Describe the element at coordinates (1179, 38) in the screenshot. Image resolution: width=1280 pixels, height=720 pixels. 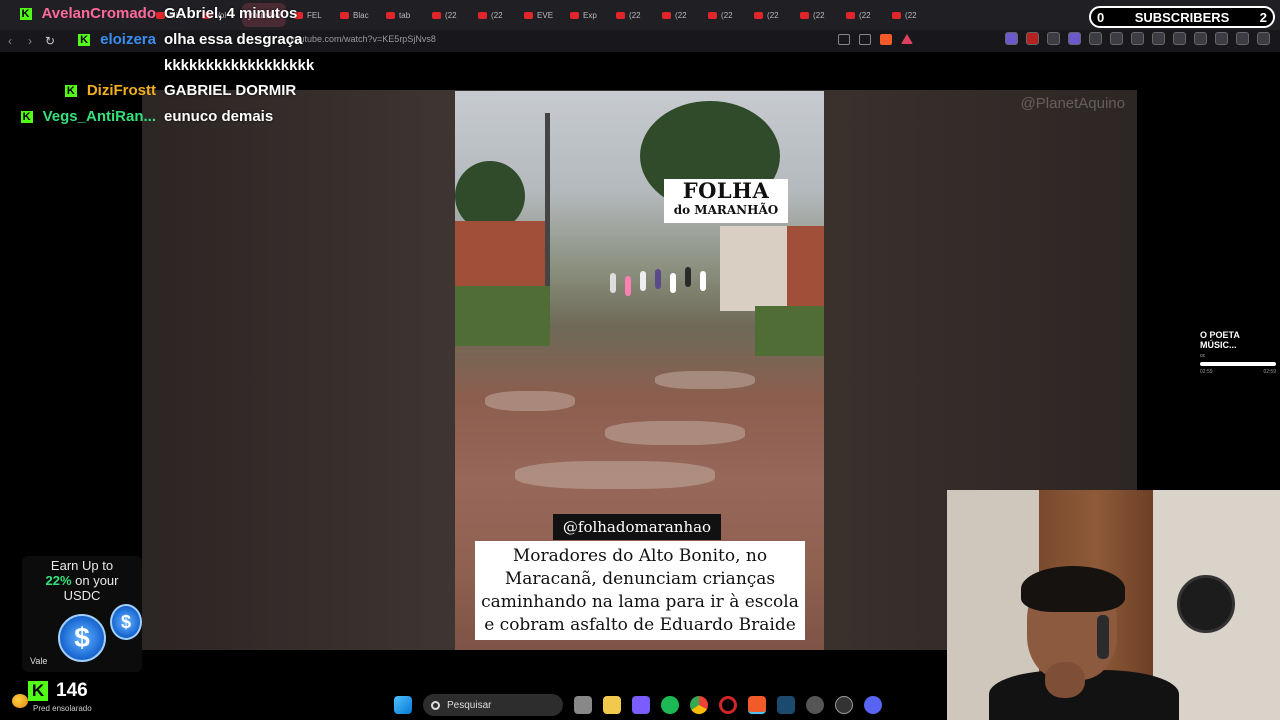
I see `sidebar-icon` at that location.